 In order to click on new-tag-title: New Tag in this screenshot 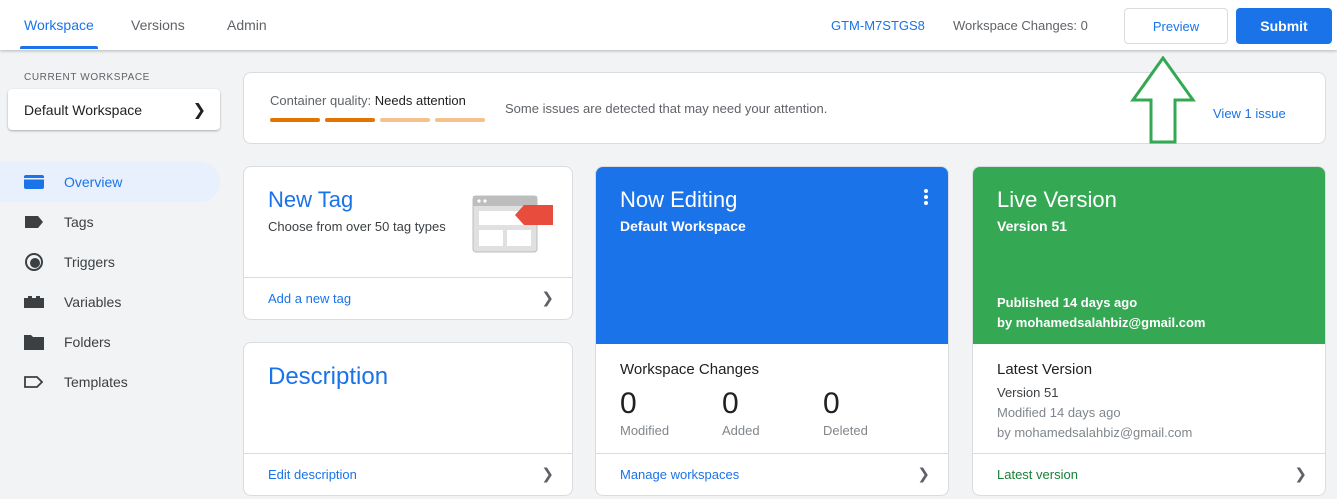, I will do `click(310, 200)`.